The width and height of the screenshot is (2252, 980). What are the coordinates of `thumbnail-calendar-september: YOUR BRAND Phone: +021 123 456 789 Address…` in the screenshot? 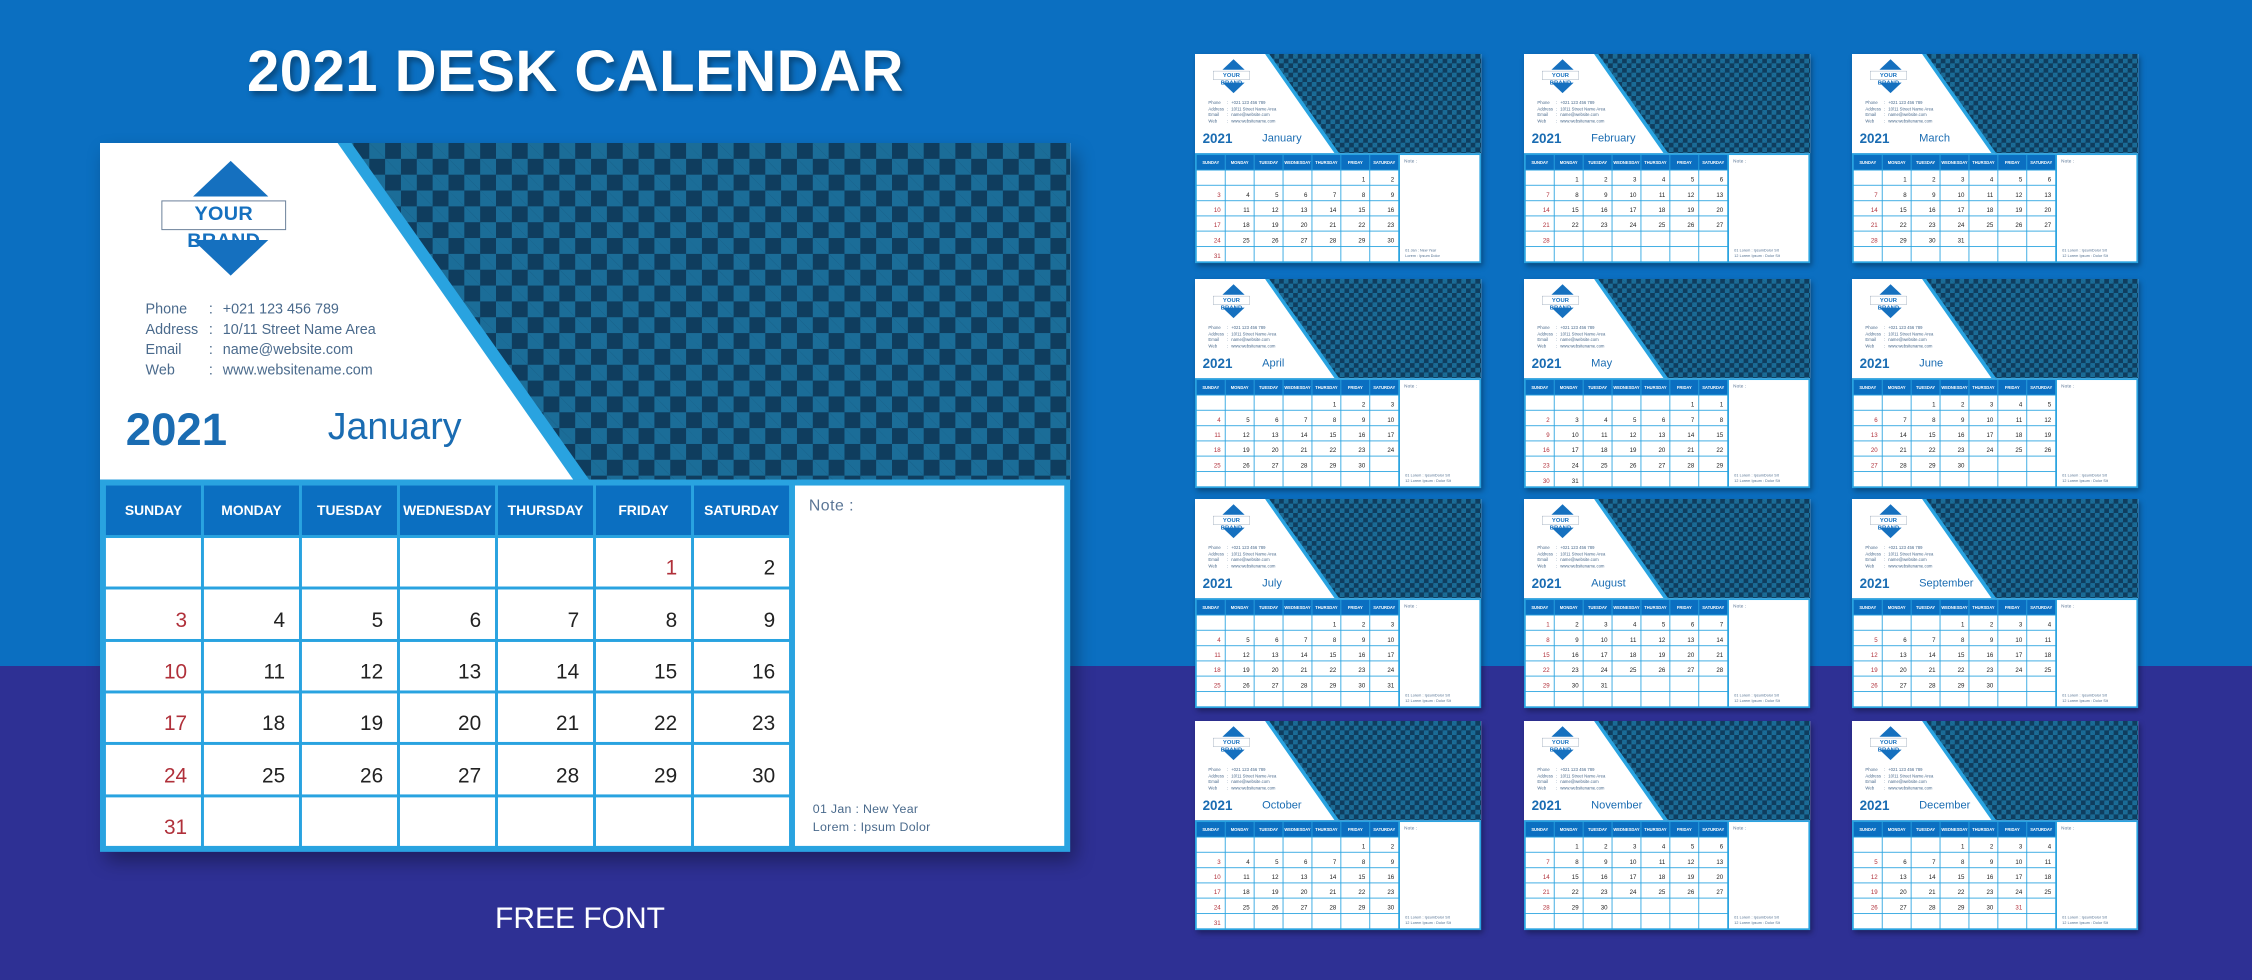 It's located at (1995, 604).